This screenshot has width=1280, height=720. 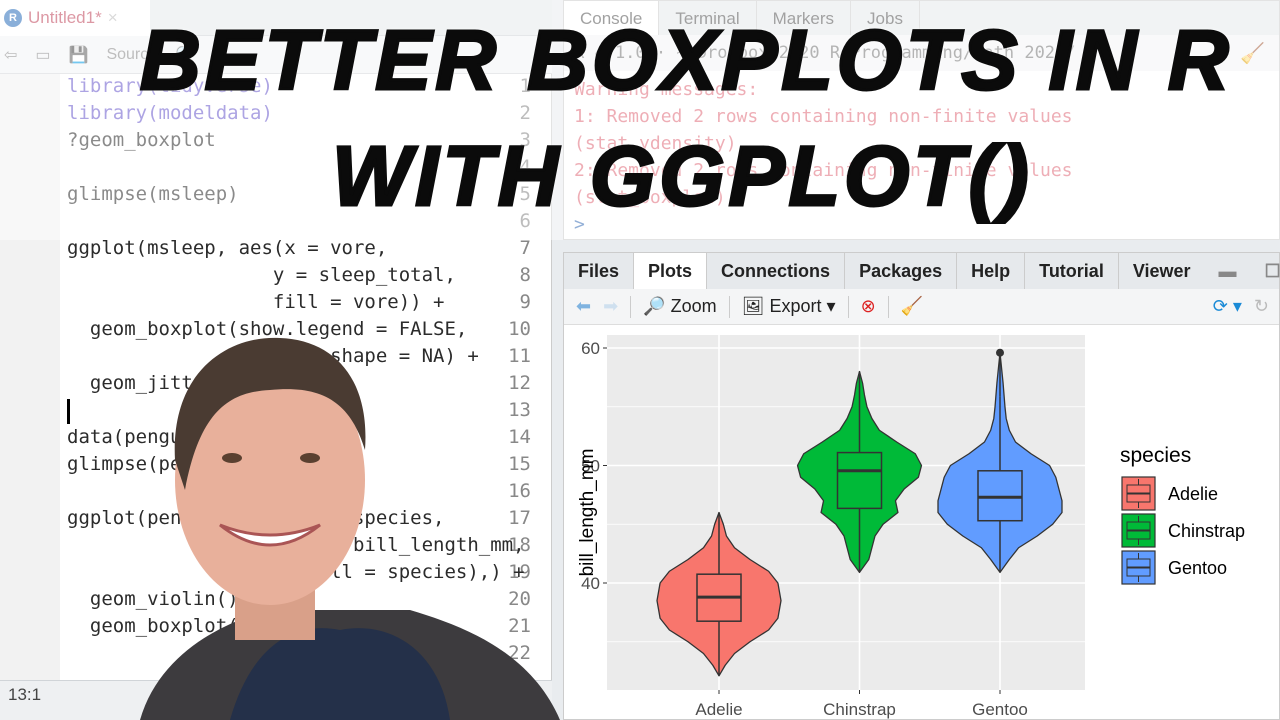 I want to click on outlier-point, so click(x=1000, y=352).